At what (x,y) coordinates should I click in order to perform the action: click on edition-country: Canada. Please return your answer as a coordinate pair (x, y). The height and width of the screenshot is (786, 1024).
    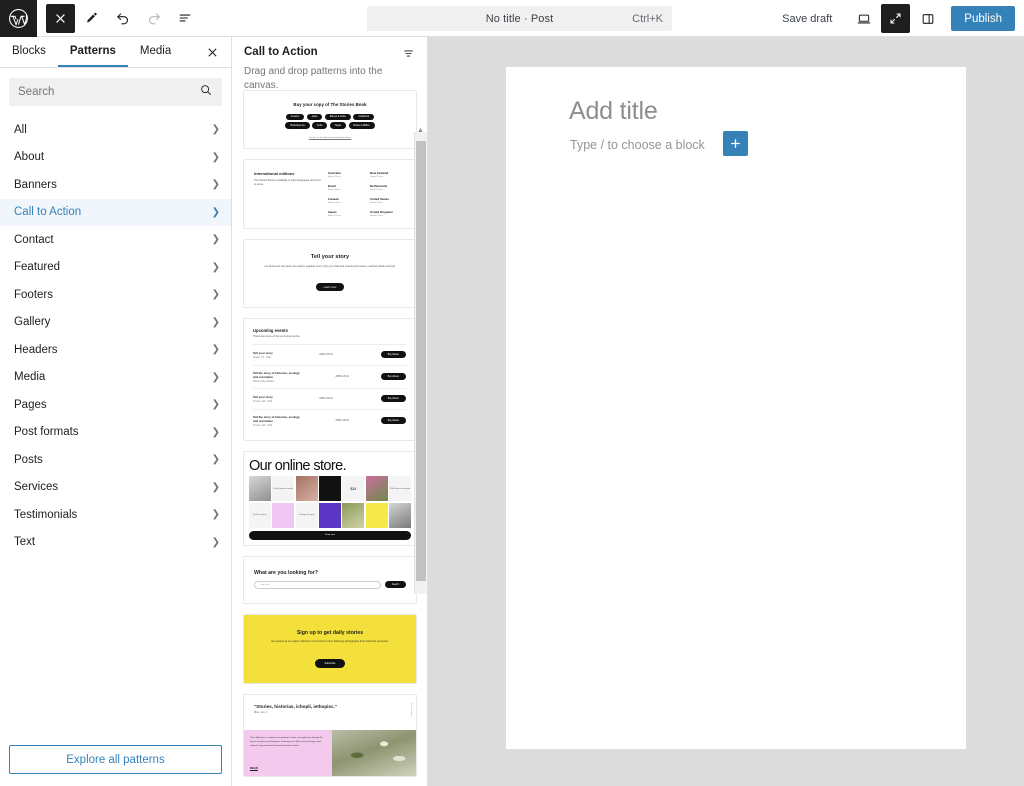
    Looking at the image, I should click on (333, 199).